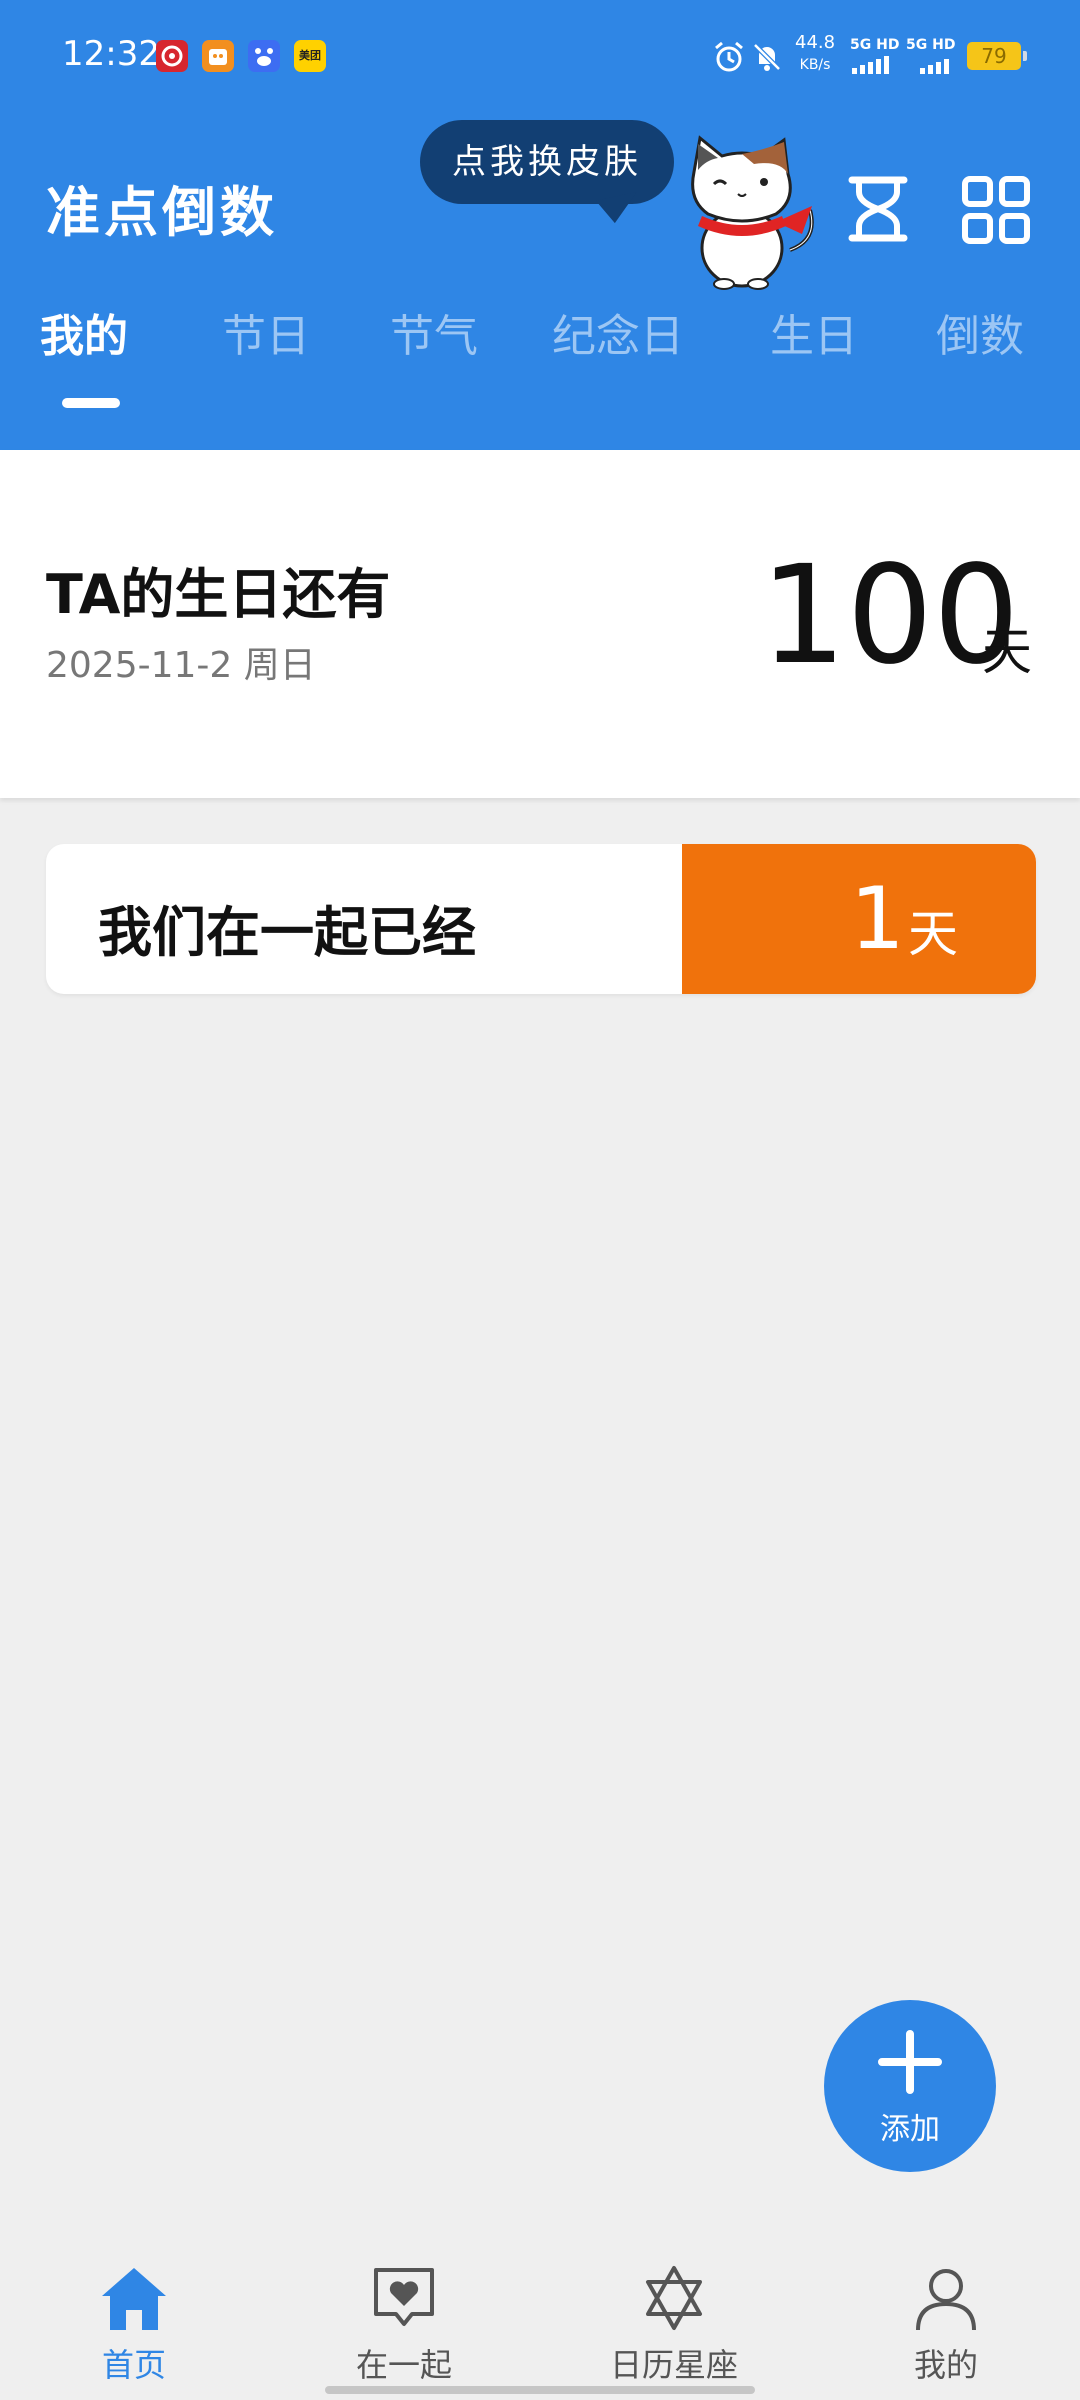 This screenshot has height=2400, width=1080. What do you see at coordinates (618, 332) in the screenshot?
I see `tab-anniversary: 纪念日` at bounding box center [618, 332].